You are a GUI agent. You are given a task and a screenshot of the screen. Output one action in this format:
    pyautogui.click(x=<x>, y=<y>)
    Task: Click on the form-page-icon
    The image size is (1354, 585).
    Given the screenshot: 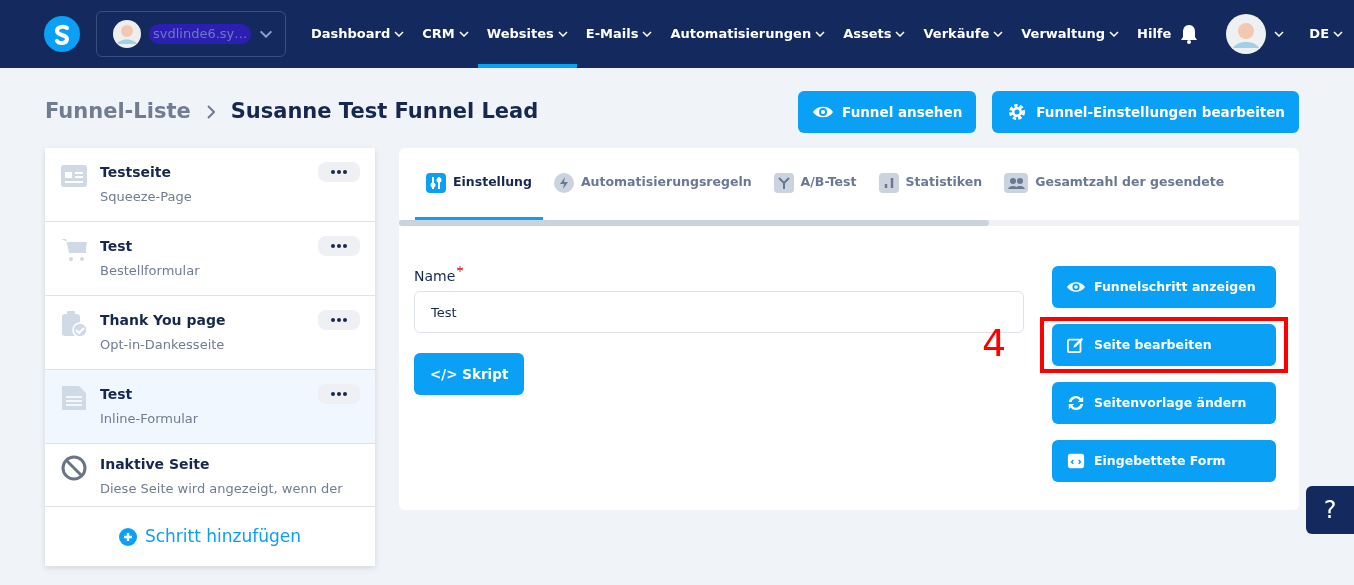 What is the action you would take?
    pyautogui.click(x=74, y=176)
    